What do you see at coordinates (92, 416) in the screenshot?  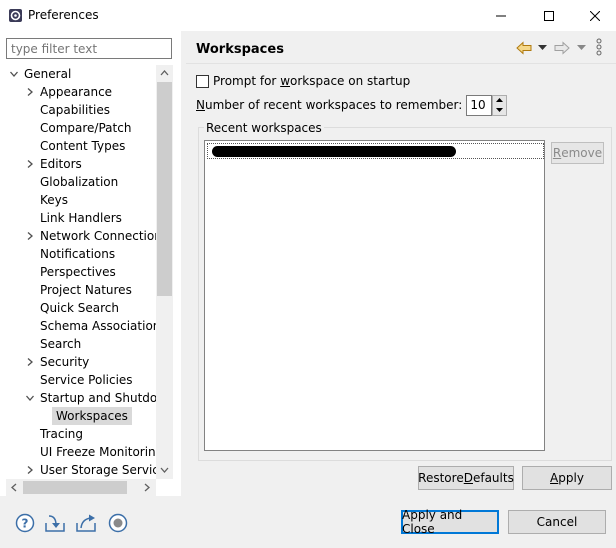 I see `sidebar-item-label: Workspaces` at bounding box center [92, 416].